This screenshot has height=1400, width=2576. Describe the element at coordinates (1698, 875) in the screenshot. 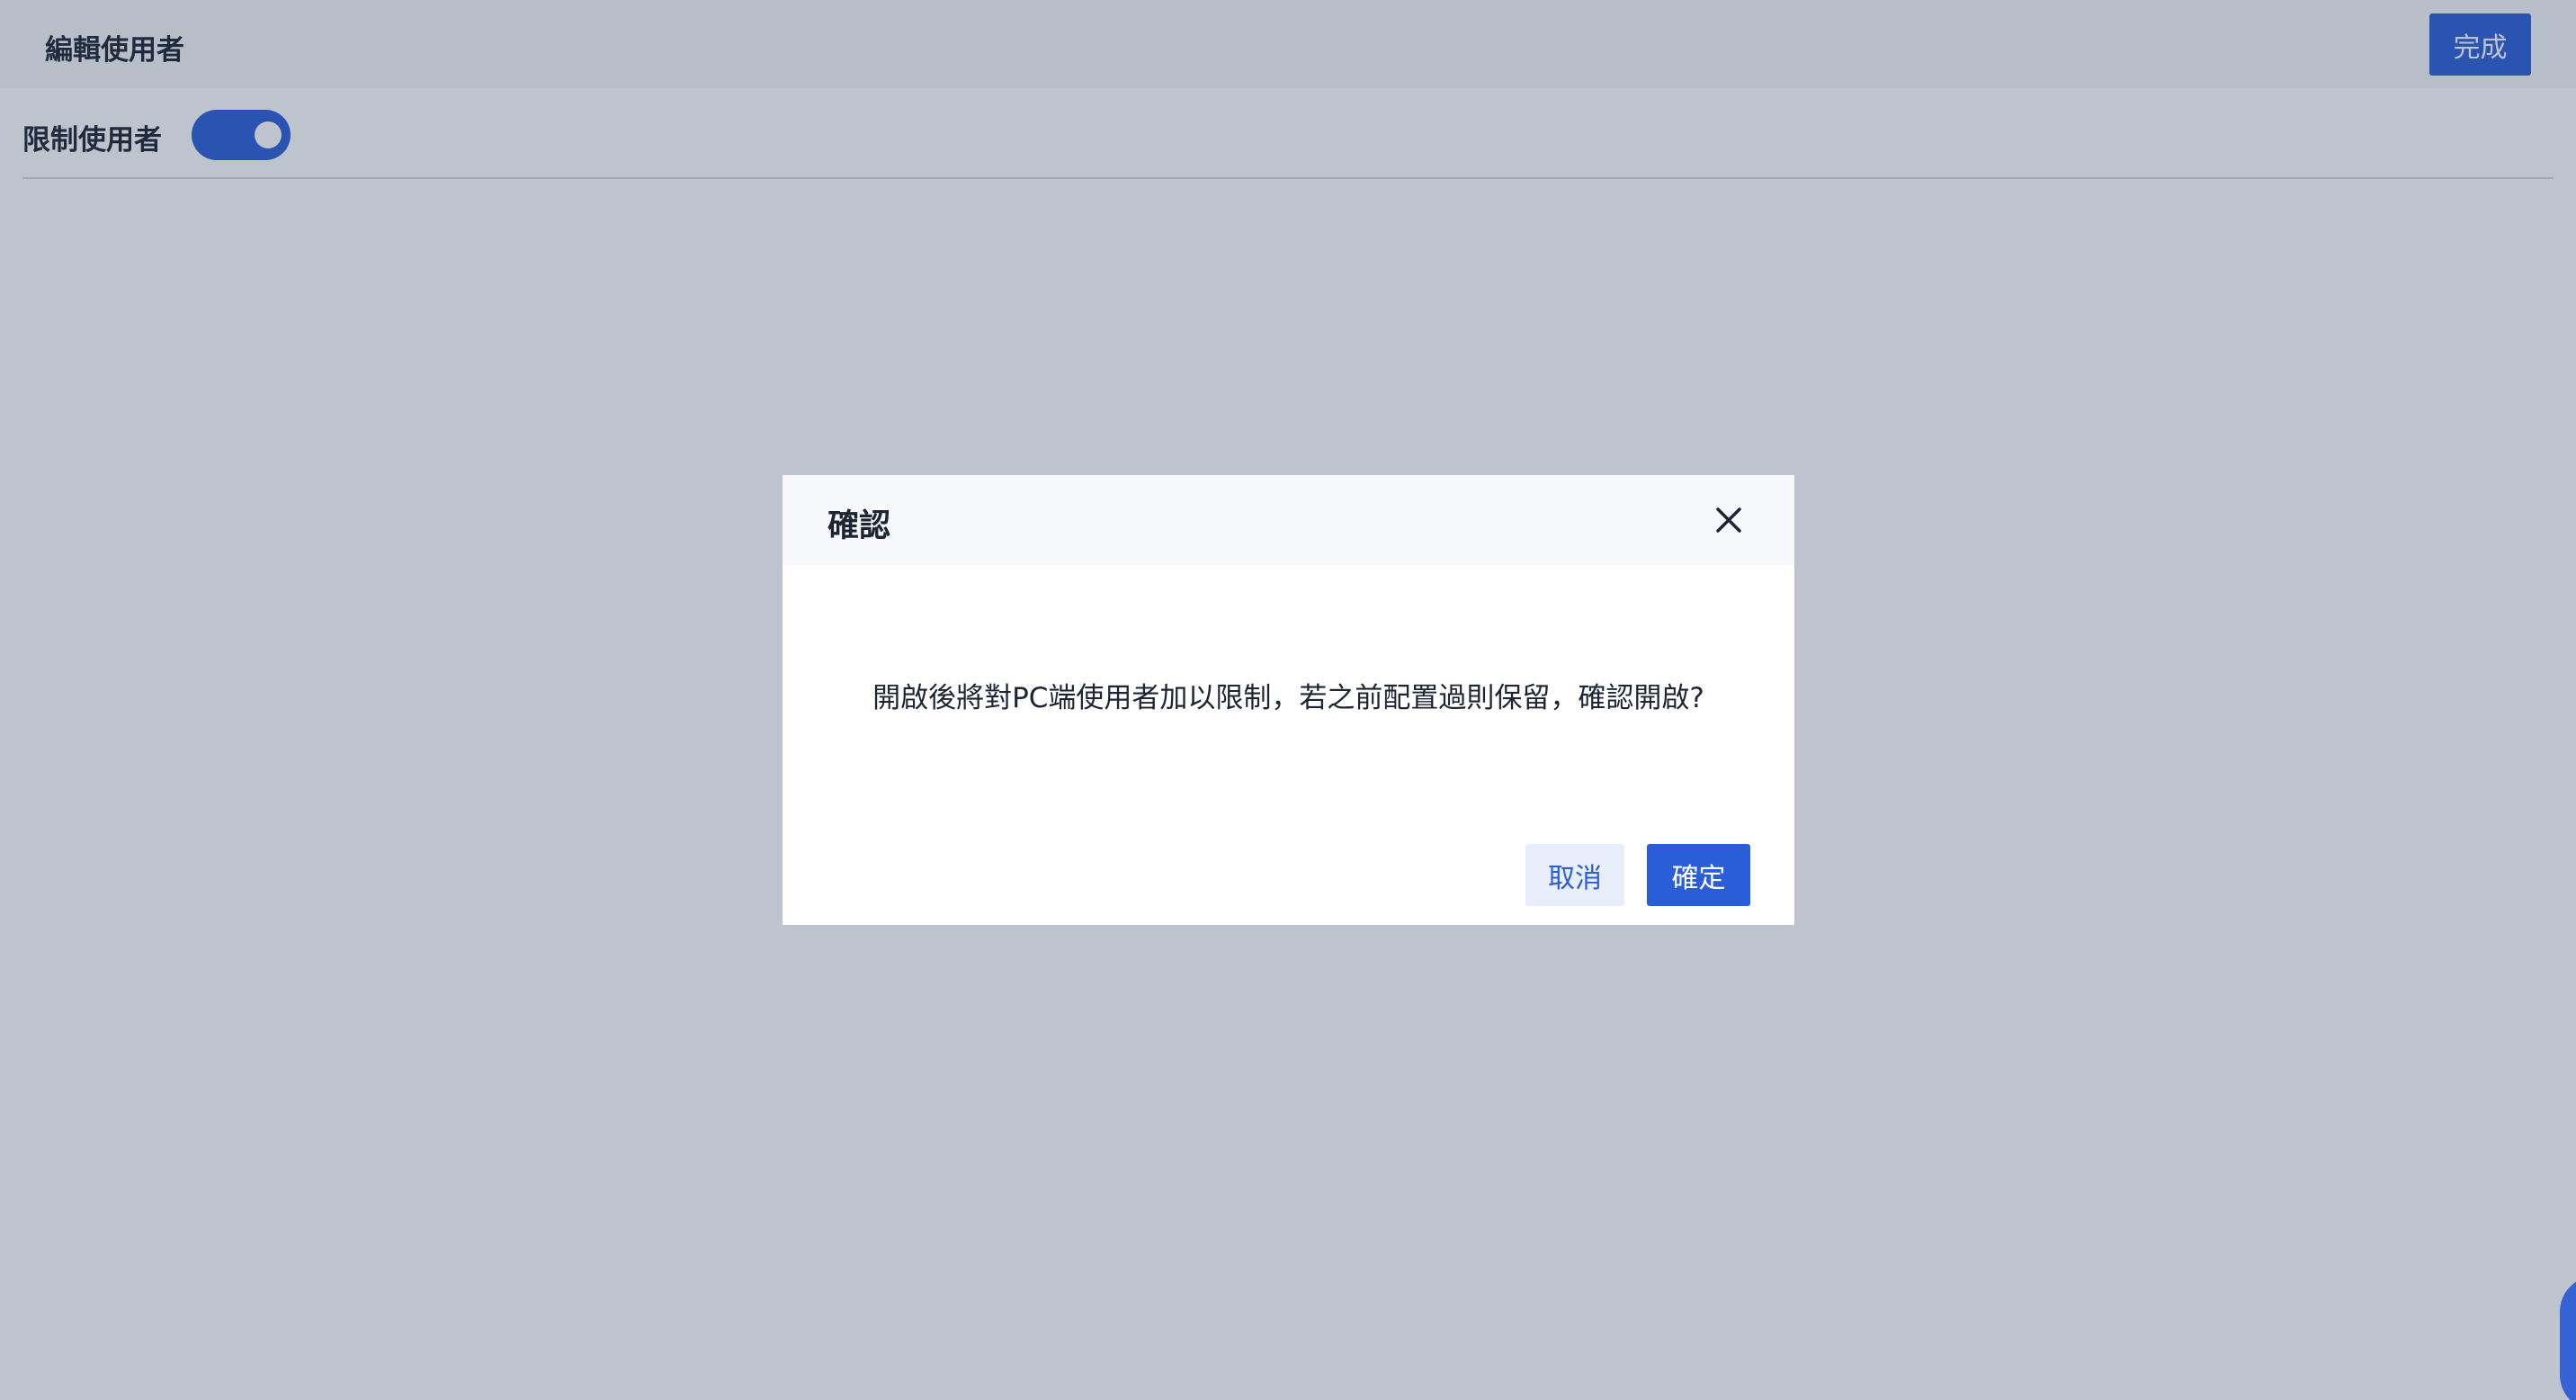

I see `confirm-button: 確定` at that location.